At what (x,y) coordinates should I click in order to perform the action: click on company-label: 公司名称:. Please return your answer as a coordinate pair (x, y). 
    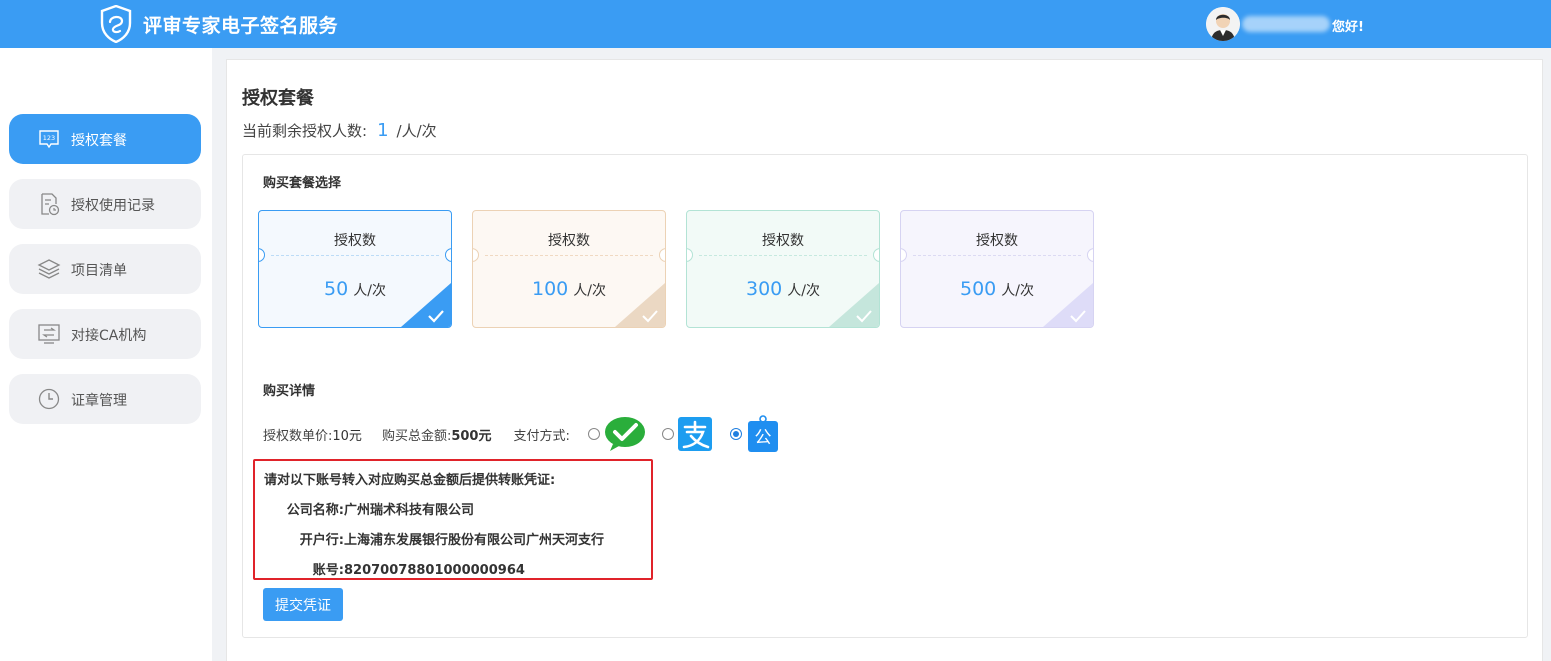
    Looking at the image, I should click on (315, 510).